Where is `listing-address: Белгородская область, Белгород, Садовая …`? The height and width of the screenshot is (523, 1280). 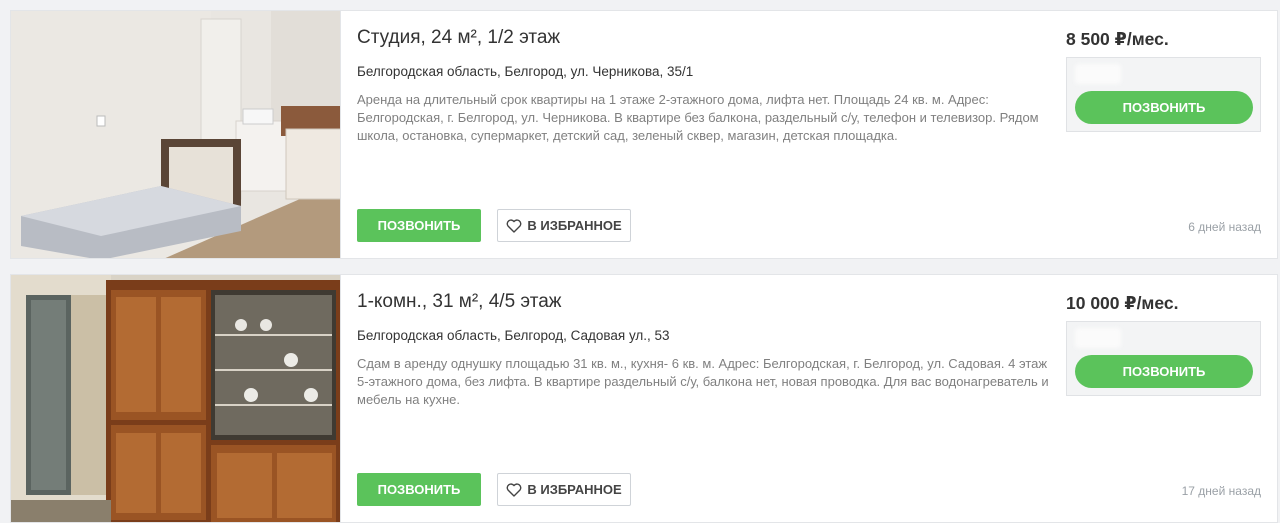
listing-address: Белгородская область, Белгород, Садовая … is located at coordinates (513, 335).